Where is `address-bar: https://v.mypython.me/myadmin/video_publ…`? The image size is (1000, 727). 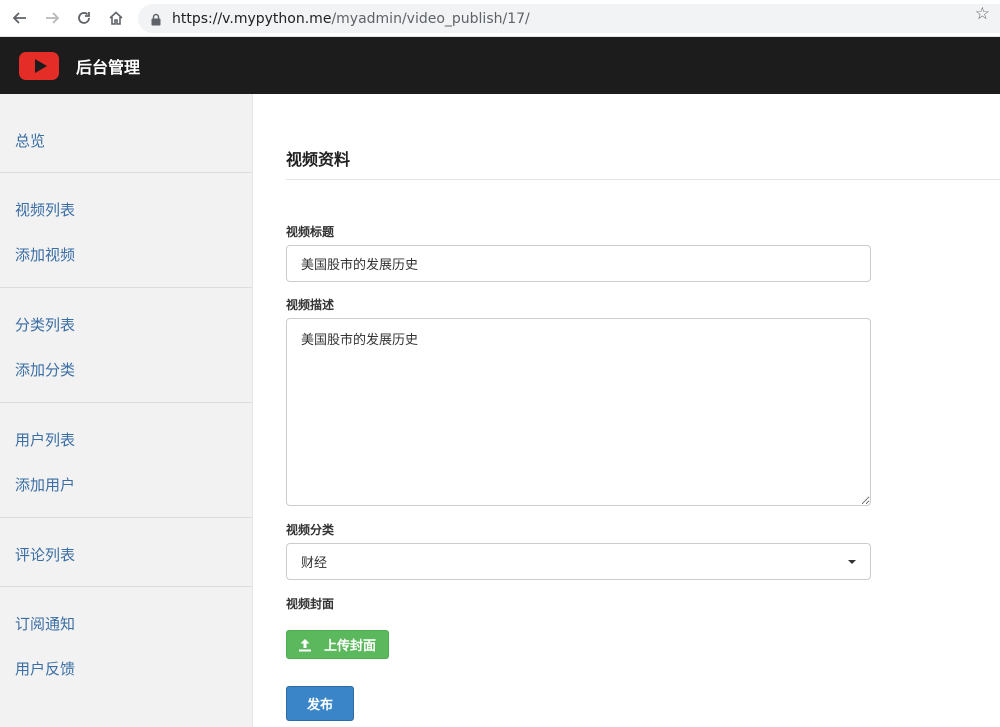
address-bar: https://v.mypython.me/myadmin/video_publ… is located at coordinates (569, 18).